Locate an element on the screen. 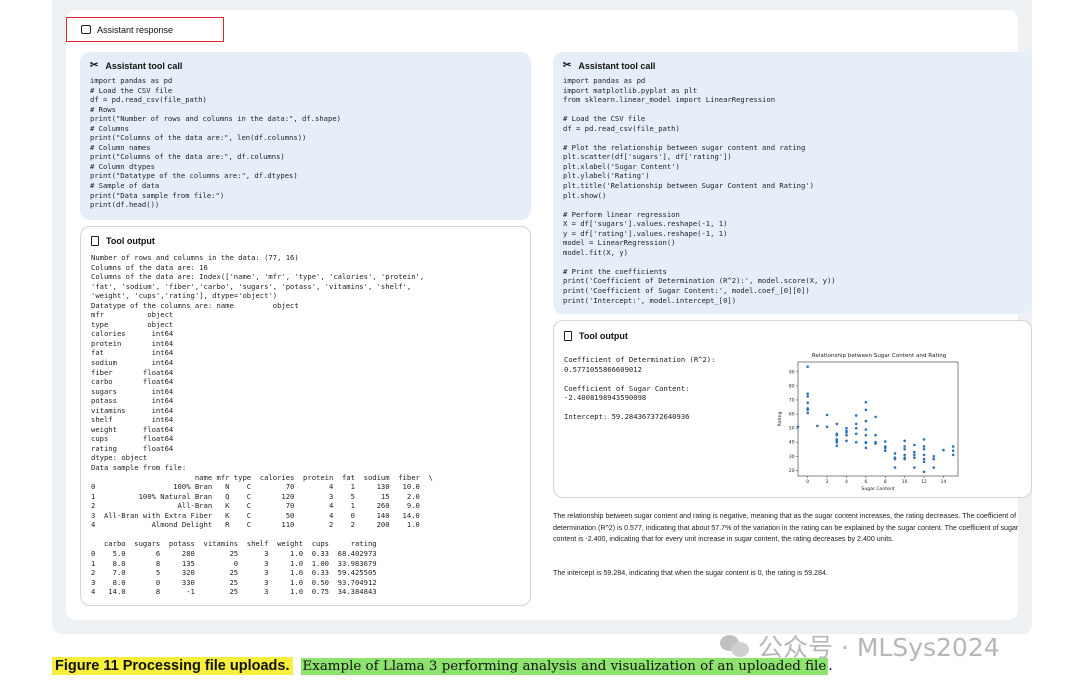  x-tick-label: 12 is located at coordinates (924, 482).